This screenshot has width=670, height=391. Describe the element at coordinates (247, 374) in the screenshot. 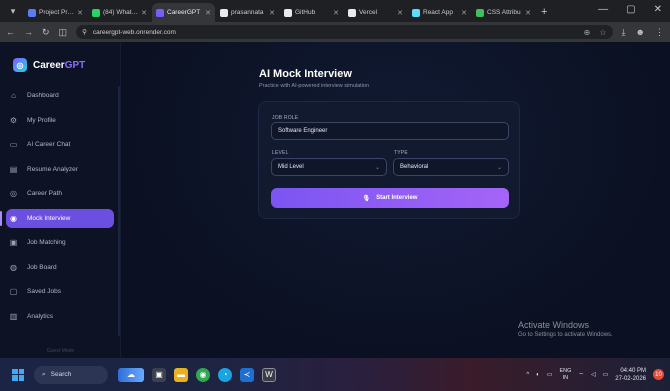

I see `vscode-icon: ≺` at that location.